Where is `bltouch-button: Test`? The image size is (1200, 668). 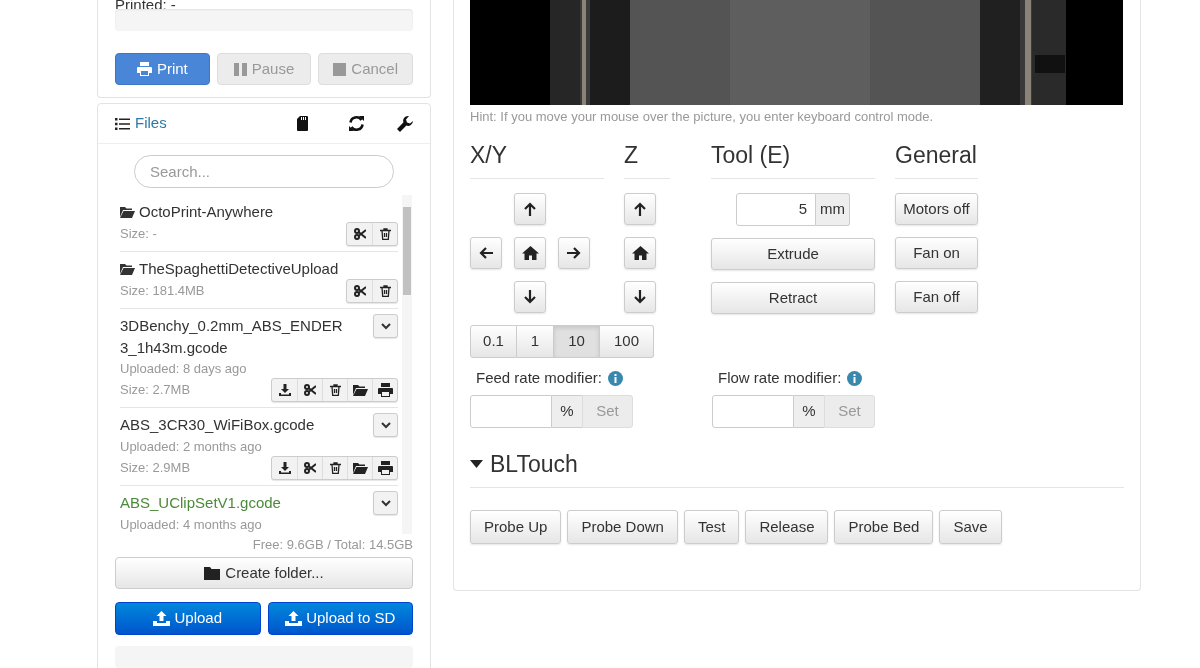 bltouch-button: Test is located at coordinates (711, 527).